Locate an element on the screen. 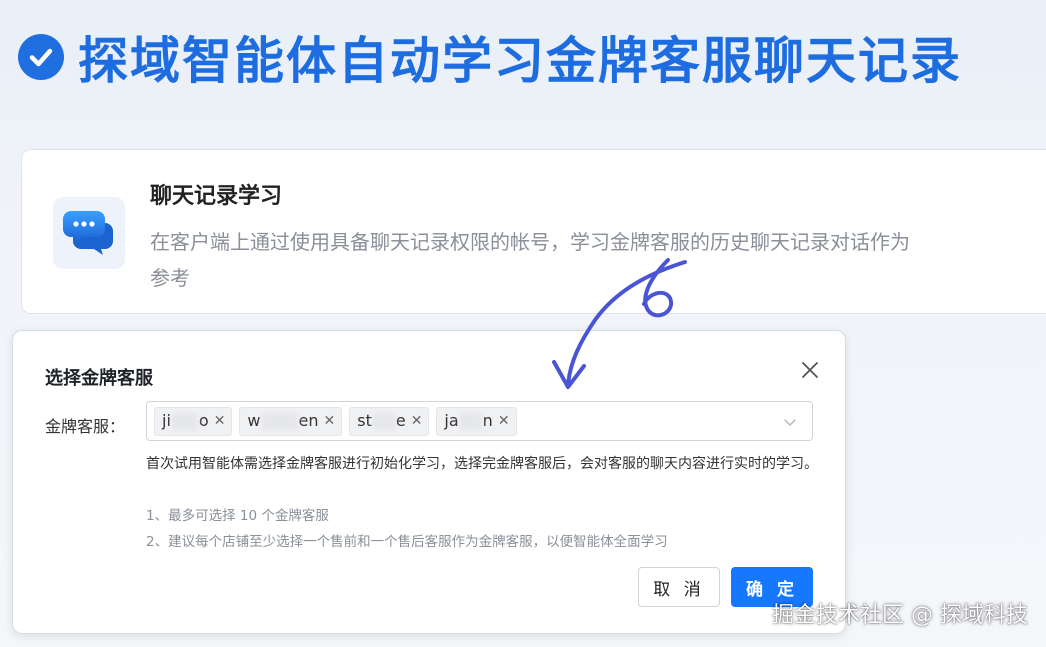 The height and width of the screenshot is (647, 1046). agent-tag: w en ✕ is located at coordinates (291, 421).